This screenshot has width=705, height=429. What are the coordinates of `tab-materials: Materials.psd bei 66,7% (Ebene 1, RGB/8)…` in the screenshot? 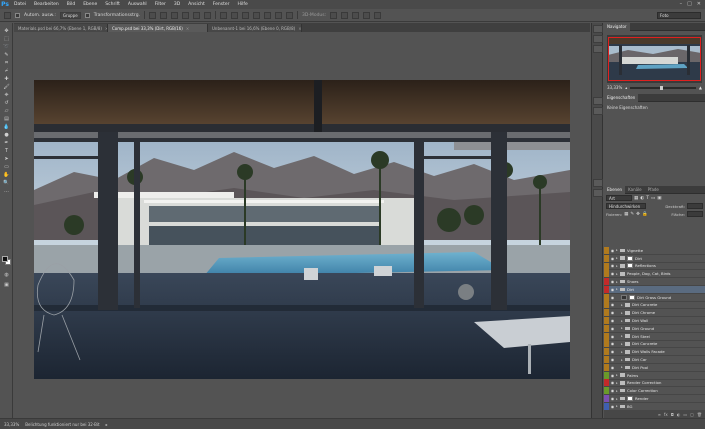 It's located at (61, 28).